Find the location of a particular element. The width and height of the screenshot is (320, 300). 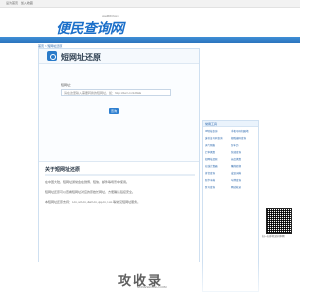

set-home-link: 设为首页 is located at coordinates (12, 3).